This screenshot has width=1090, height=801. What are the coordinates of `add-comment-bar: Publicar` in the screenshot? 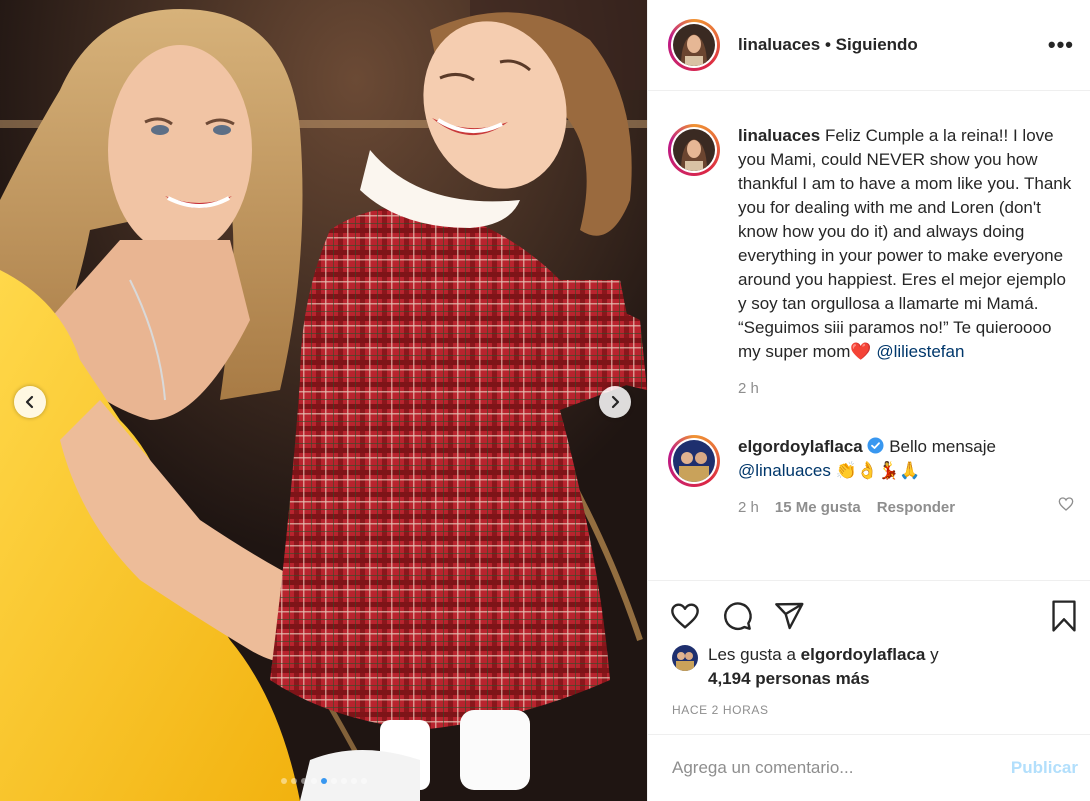 It's located at (869, 767).